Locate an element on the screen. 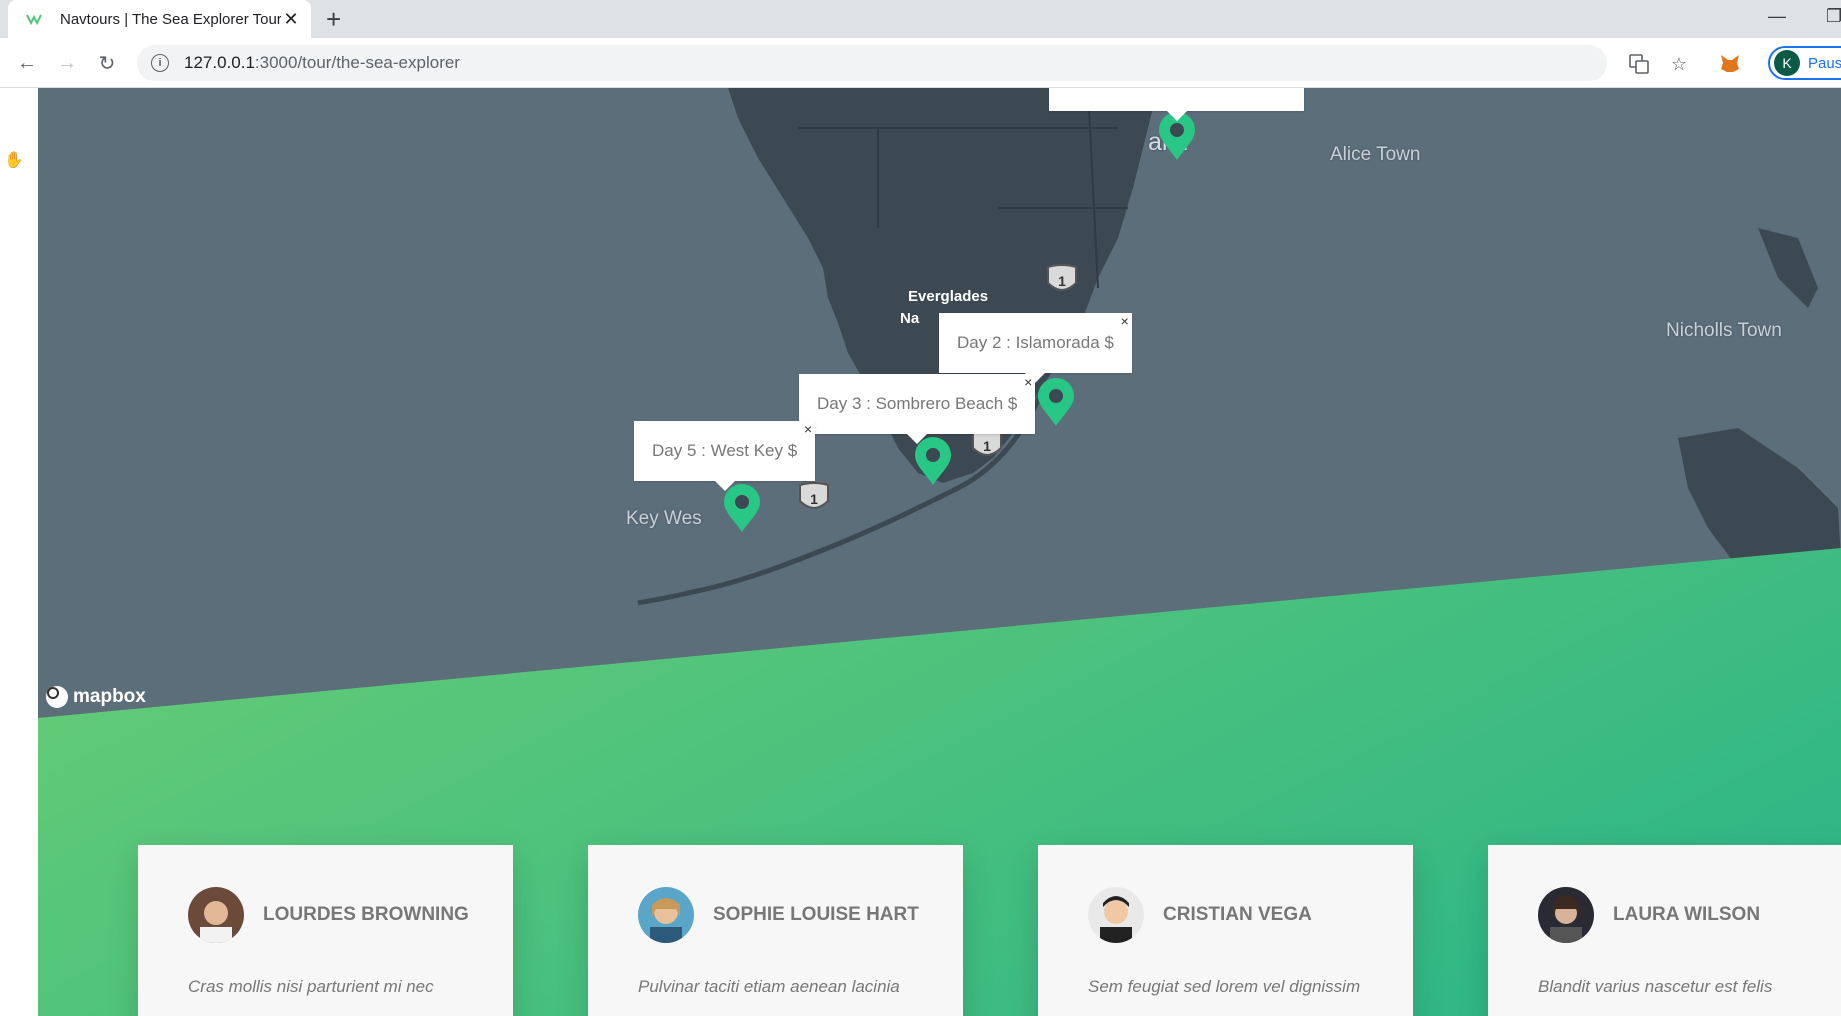 The width and height of the screenshot is (1841, 1016). forward-arrow-icon: → is located at coordinates (67, 63).